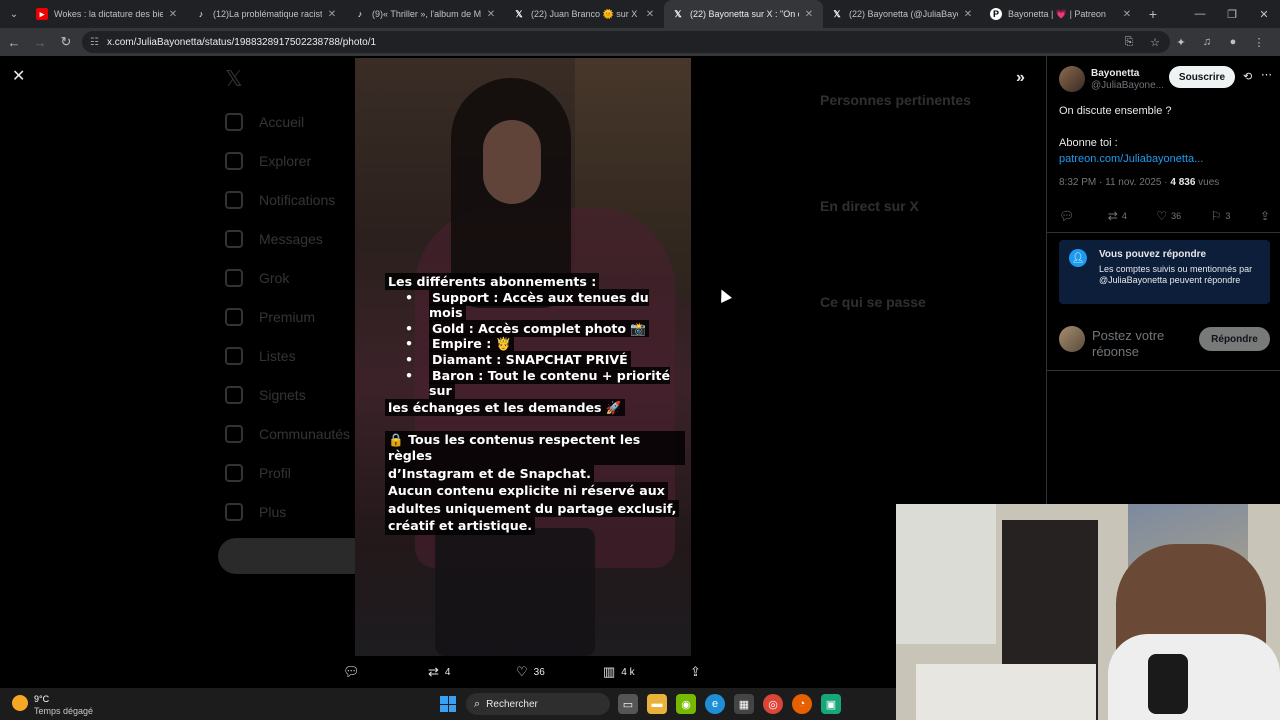 The image size is (1280, 720). Describe the element at coordinates (946, 574) in the screenshot. I see `webcam-window` at that location.